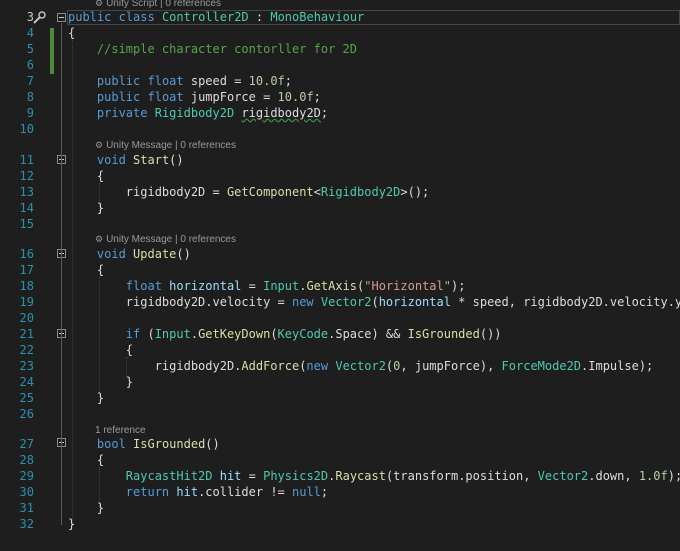  I want to click on line-number: 25, so click(26, 398).